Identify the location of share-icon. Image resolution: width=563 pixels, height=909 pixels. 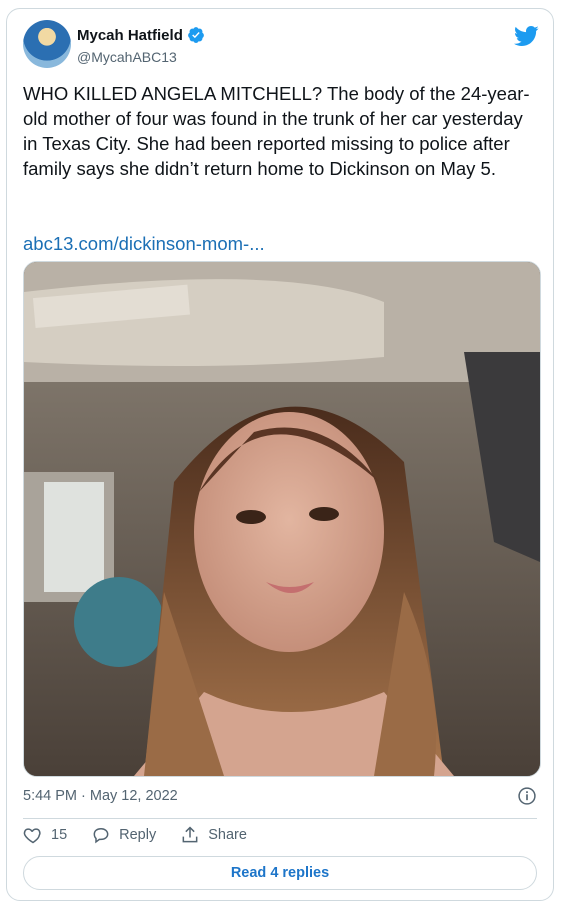
(190, 834).